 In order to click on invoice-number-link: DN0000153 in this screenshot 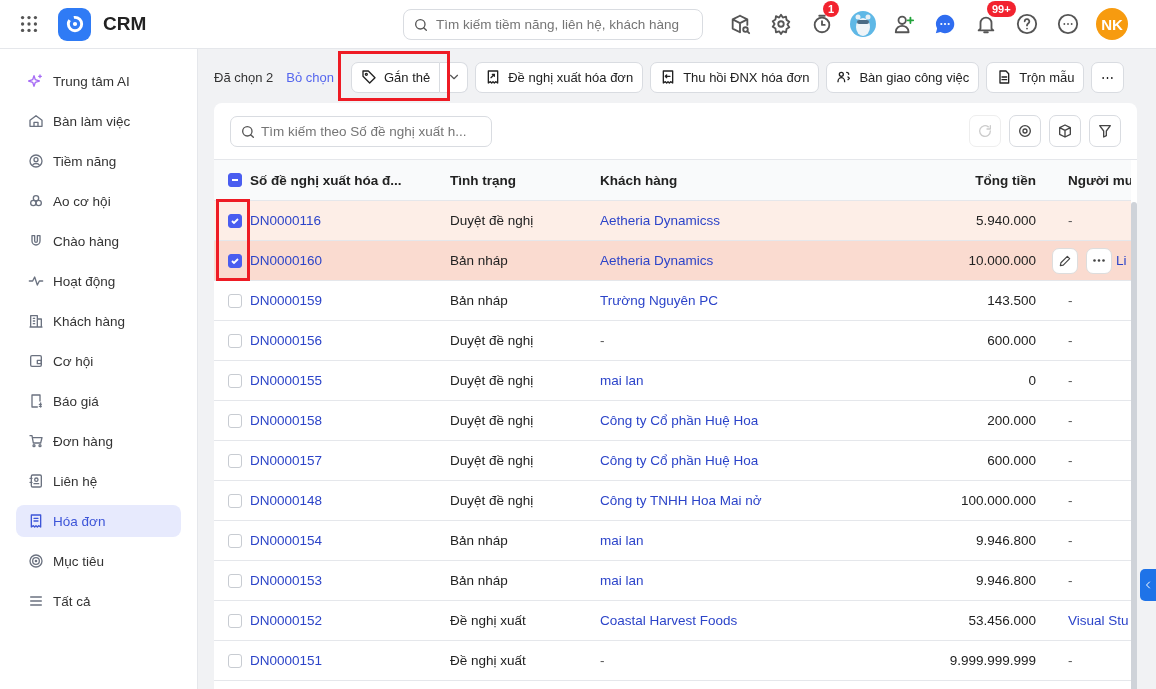, I will do `click(286, 580)`.